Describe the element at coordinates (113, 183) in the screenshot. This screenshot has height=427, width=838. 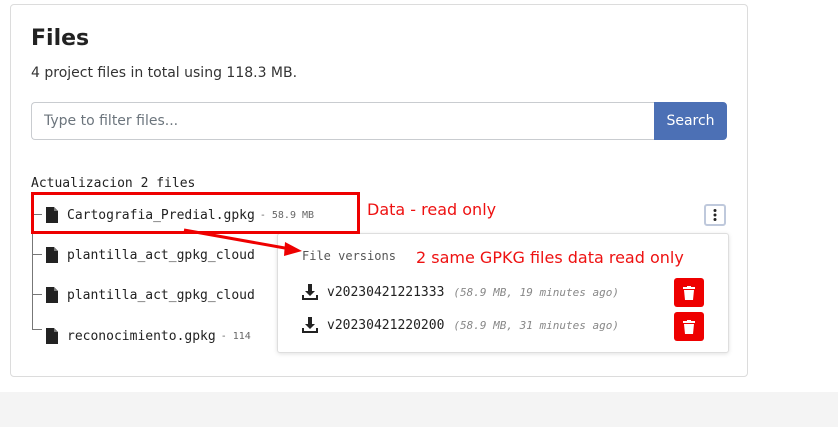
I see `folder-label: Actualizacion 2 files` at that location.